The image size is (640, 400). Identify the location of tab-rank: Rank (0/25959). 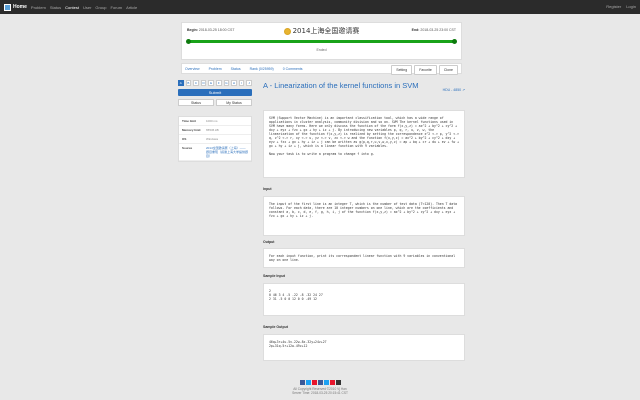
(262, 69).